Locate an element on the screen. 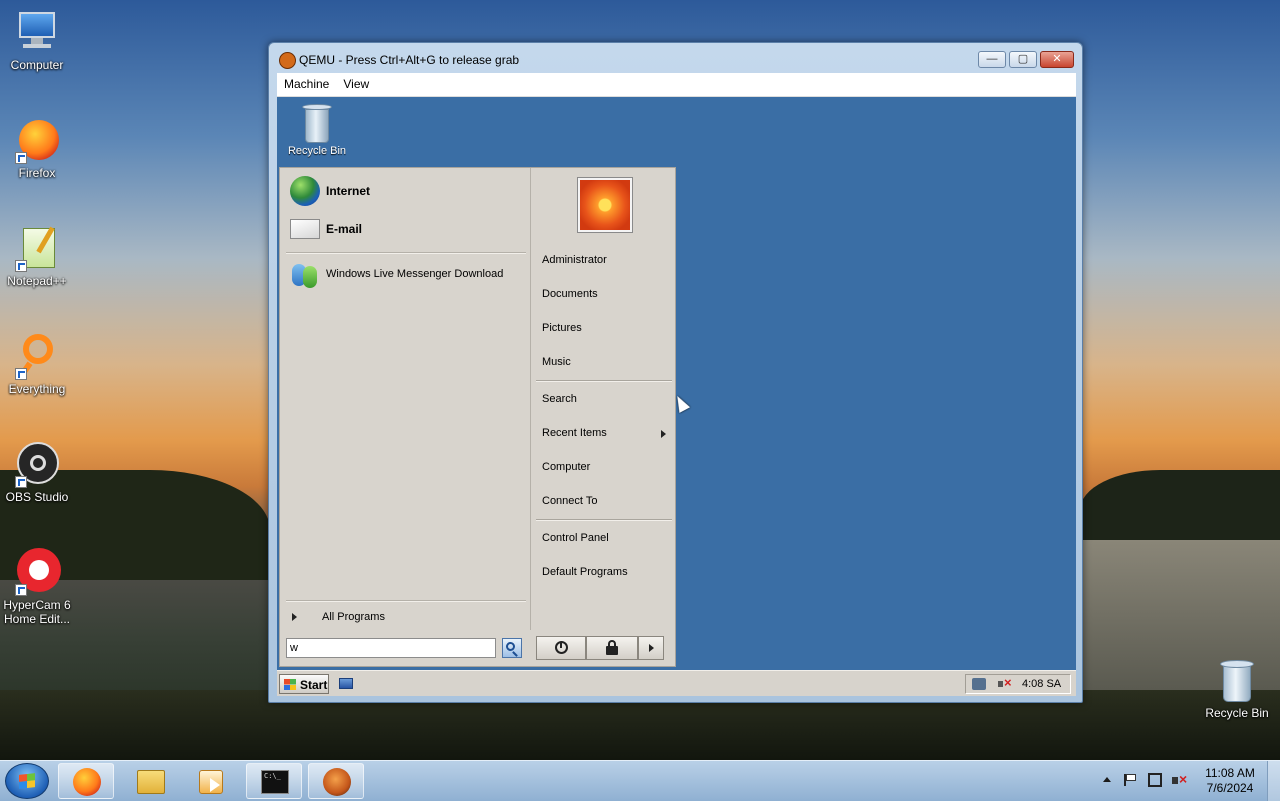  start-link-label: Recent Items is located at coordinates (574, 433).